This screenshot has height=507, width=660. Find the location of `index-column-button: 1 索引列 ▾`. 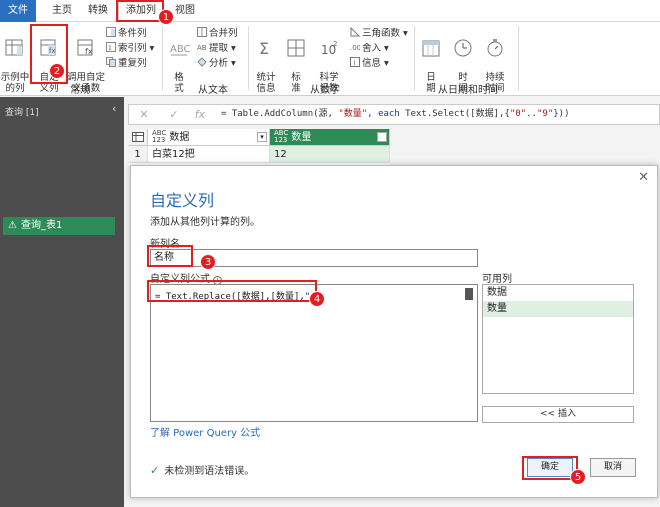

index-column-button: 1 索引列 ▾ is located at coordinates (130, 49).